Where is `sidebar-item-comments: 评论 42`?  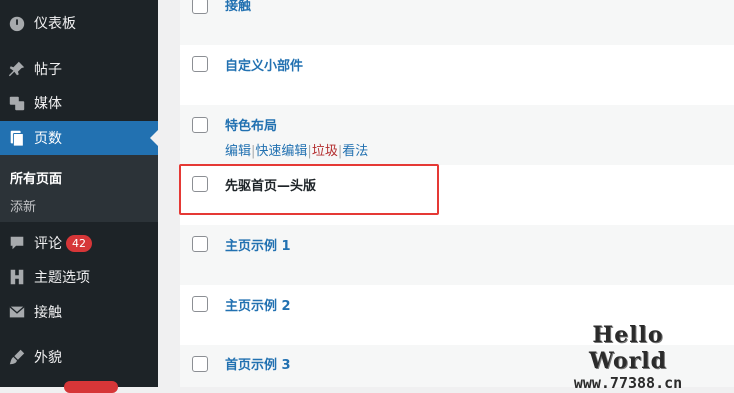
sidebar-item-comments: 评论 42 is located at coordinates (79, 243).